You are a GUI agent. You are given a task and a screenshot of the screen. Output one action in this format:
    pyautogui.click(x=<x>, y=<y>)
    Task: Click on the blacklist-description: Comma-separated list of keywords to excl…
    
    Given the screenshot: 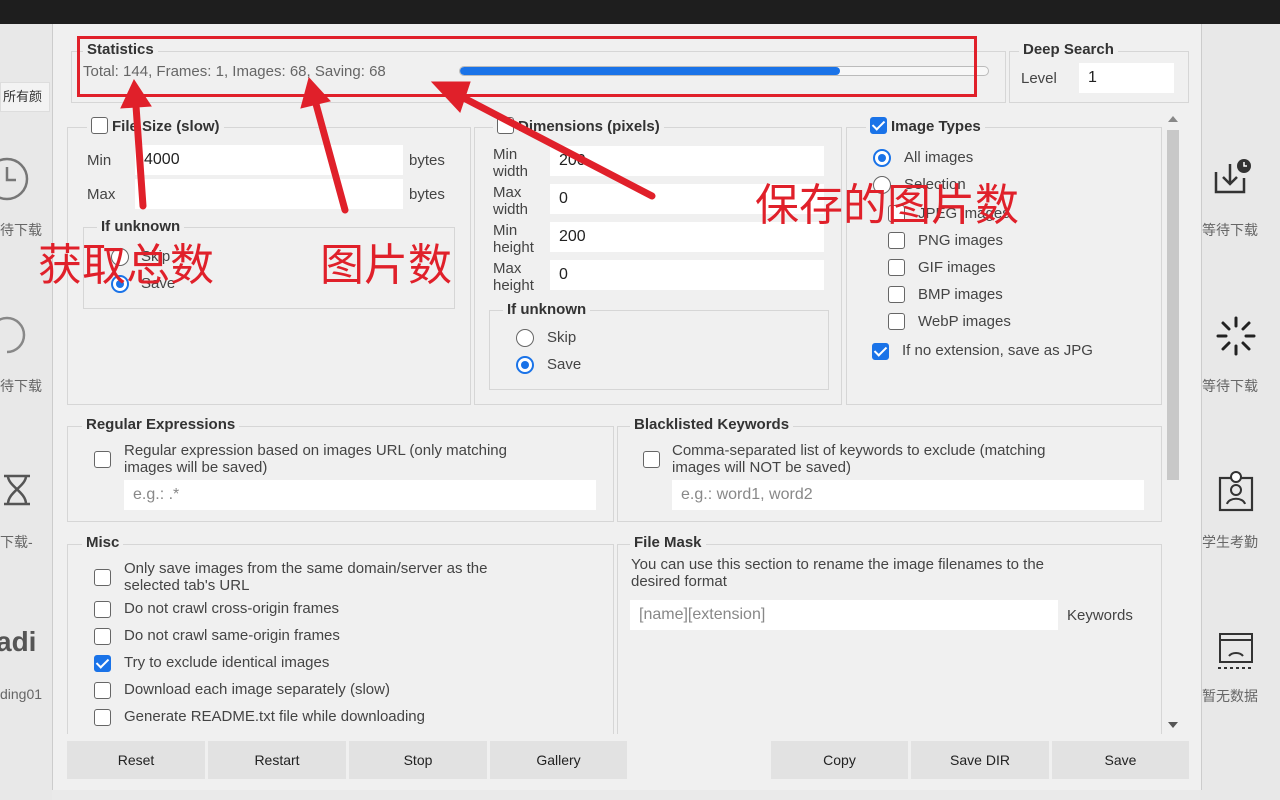 What is the action you would take?
    pyautogui.click(x=859, y=459)
    